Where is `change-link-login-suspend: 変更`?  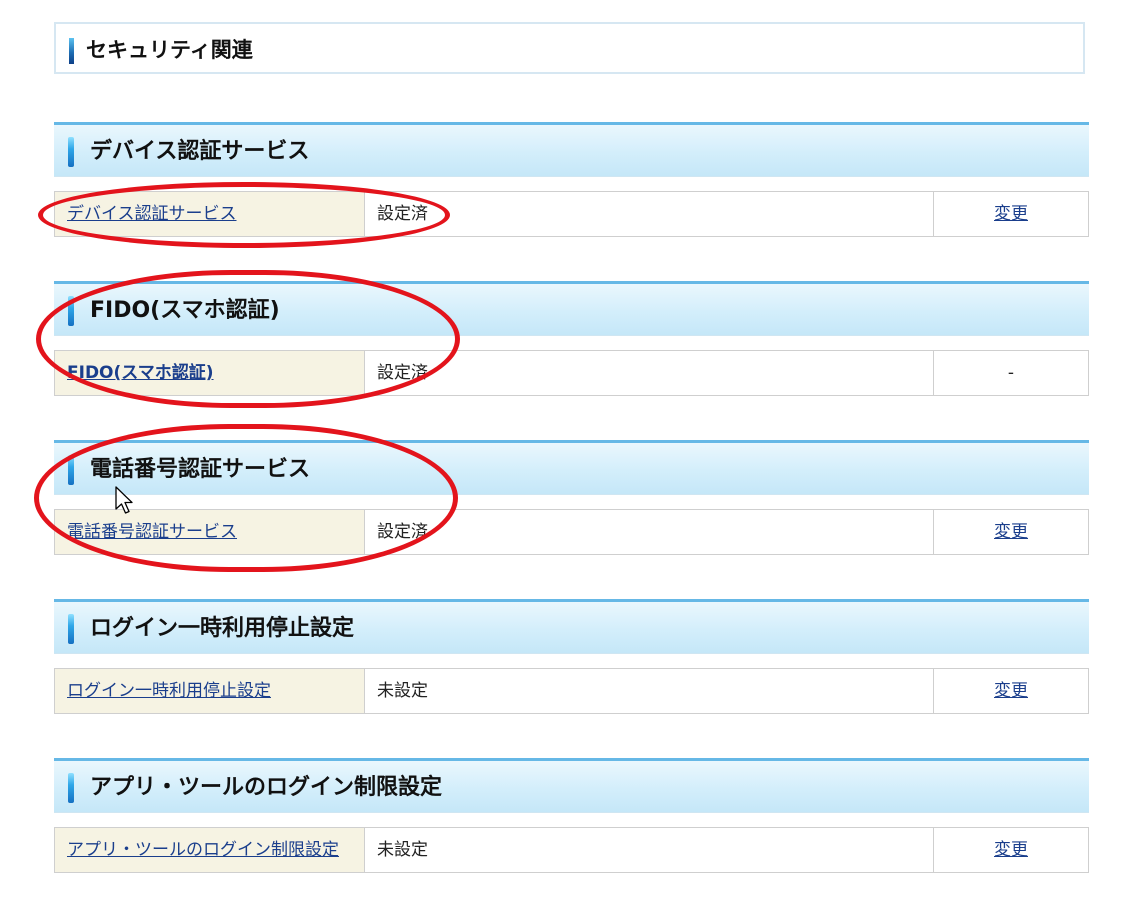
change-link-login-suspend: 変更 is located at coordinates (1011, 691).